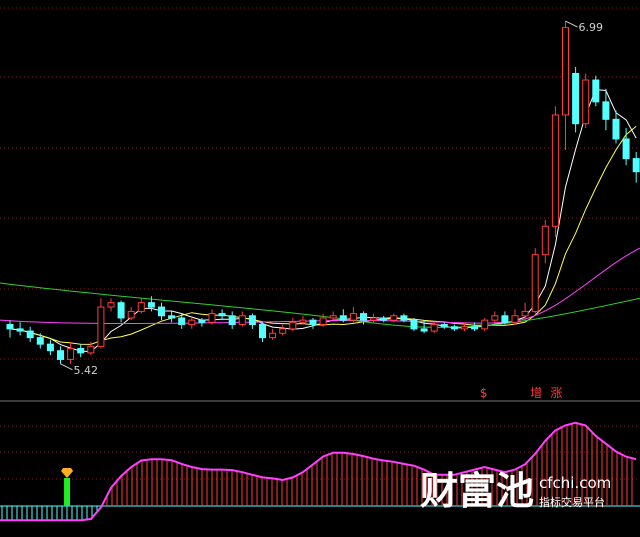  I want to click on low-price-label: 5.42, so click(86, 370).